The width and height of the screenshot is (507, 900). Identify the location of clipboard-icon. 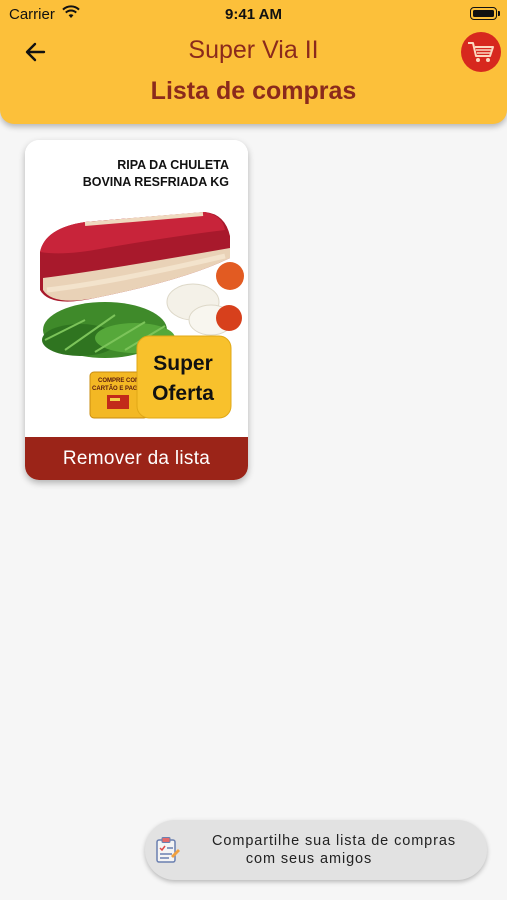
(168, 850).